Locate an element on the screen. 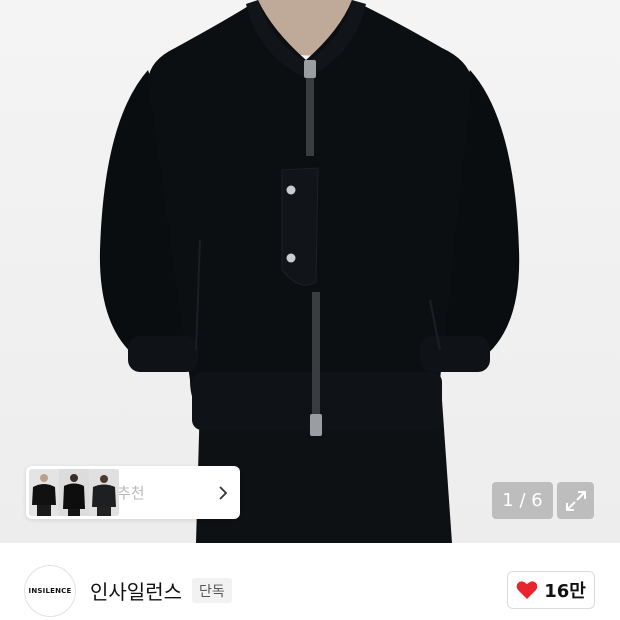 The height and width of the screenshot is (620, 620). recommend-thumbnails is located at coordinates (74, 492).